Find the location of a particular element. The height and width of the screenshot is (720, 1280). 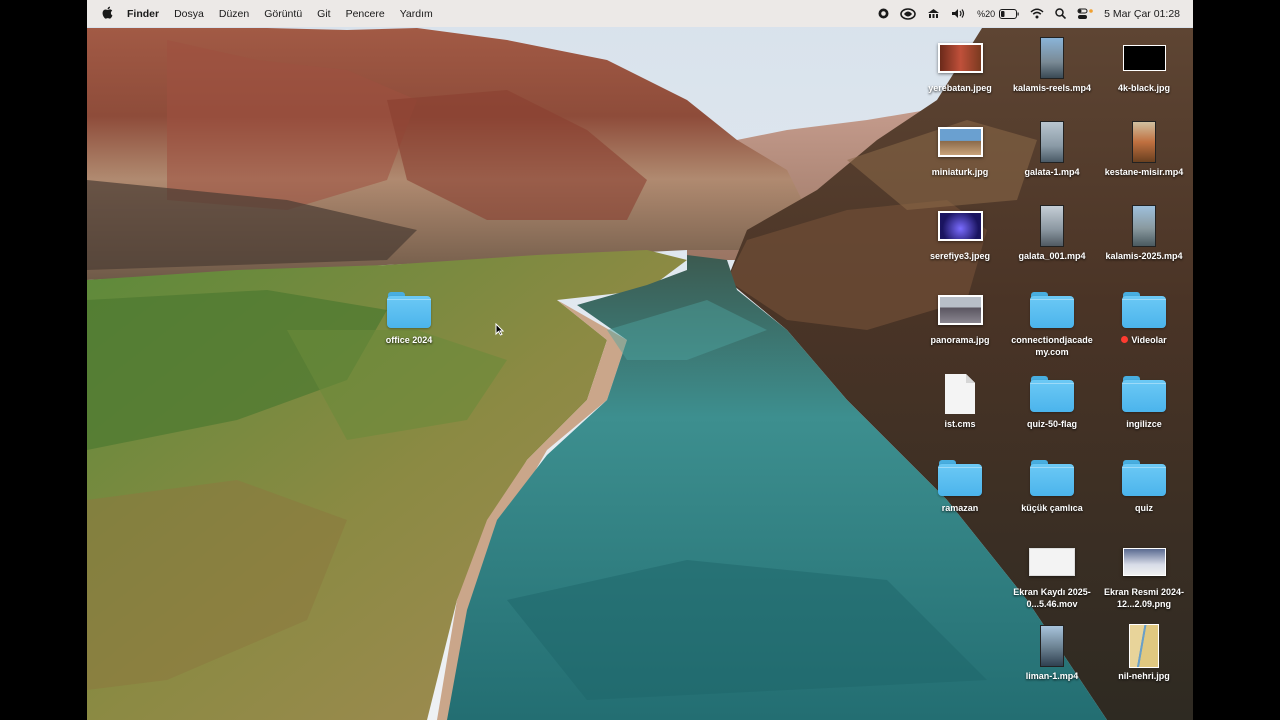

desktop-file-kestane-misir: kestane-misir.mp4 is located at coordinates (1144, 149).